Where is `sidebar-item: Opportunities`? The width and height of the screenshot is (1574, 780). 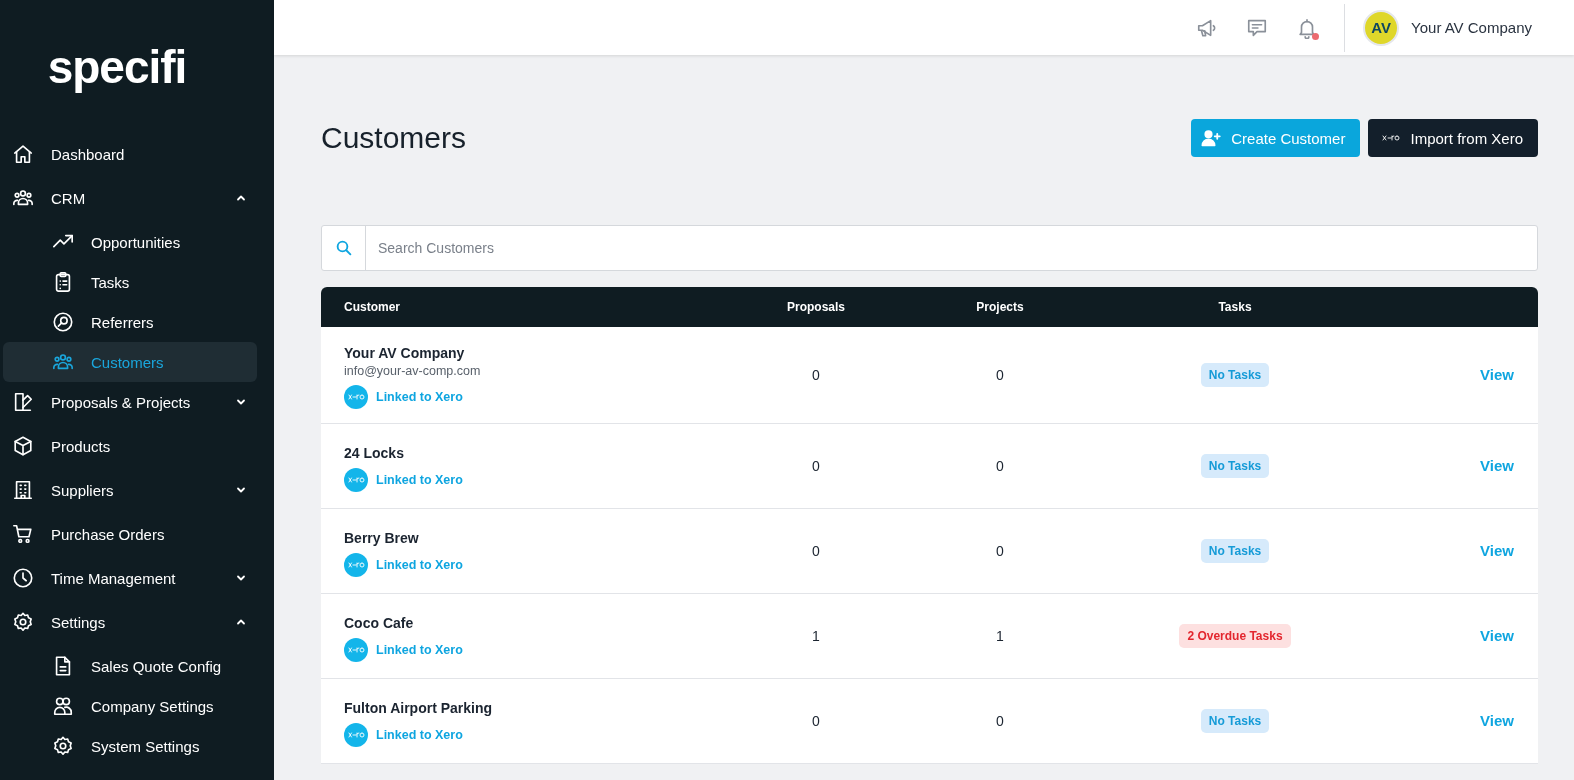 sidebar-item: Opportunities is located at coordinates (130, 242).